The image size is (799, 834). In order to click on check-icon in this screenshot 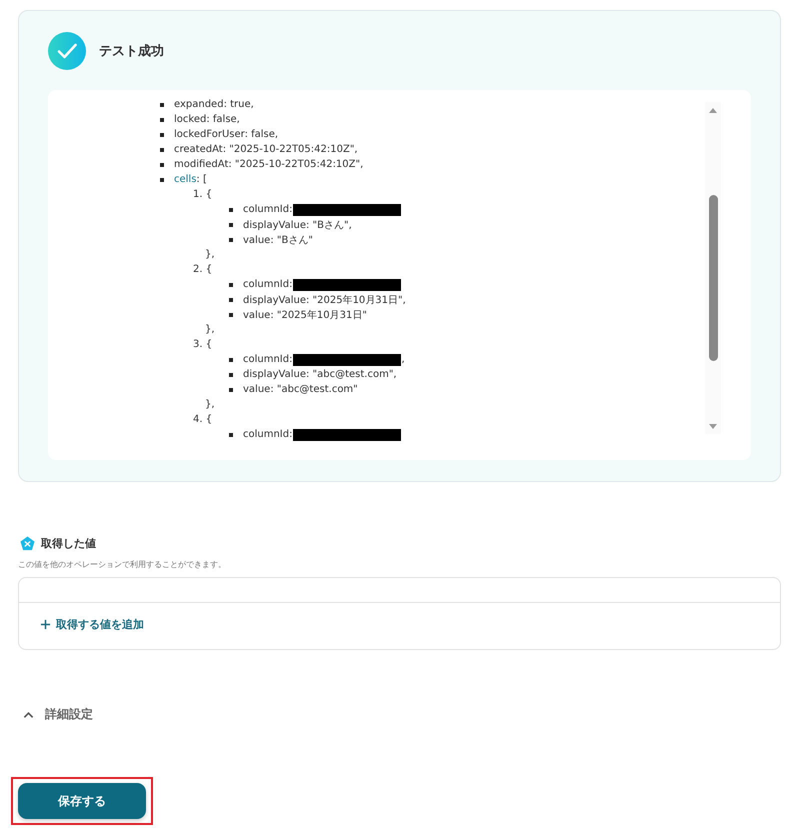, I will do `click(67, 51)`.